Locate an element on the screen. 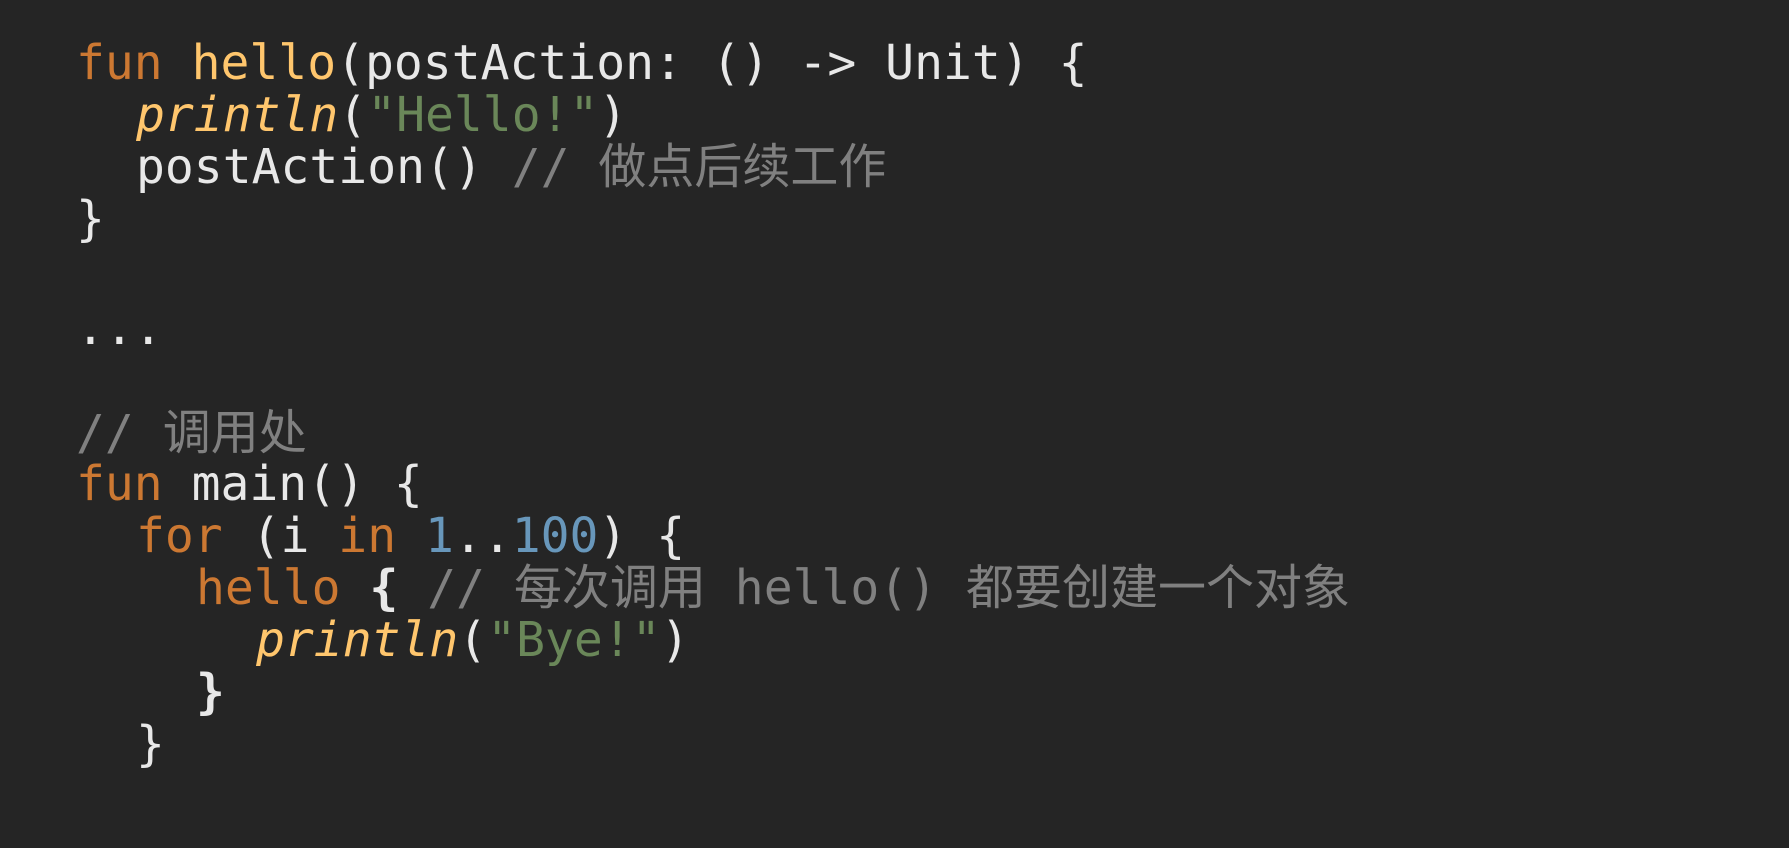  string-bye: "Bye!" is located at coordinates (574, 640).